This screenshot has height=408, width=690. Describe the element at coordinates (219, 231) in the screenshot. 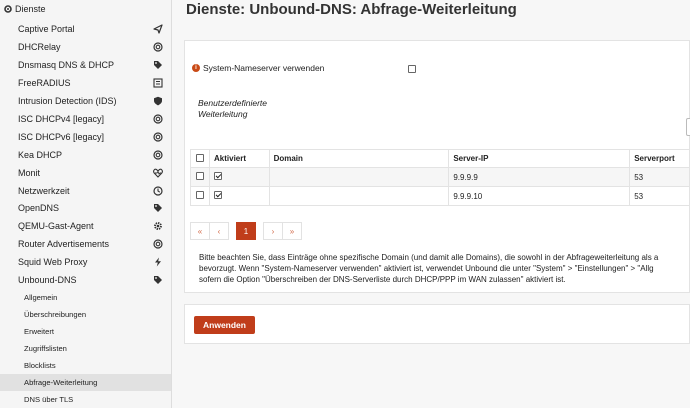

I see `page-prev-button: ‹` at that location.